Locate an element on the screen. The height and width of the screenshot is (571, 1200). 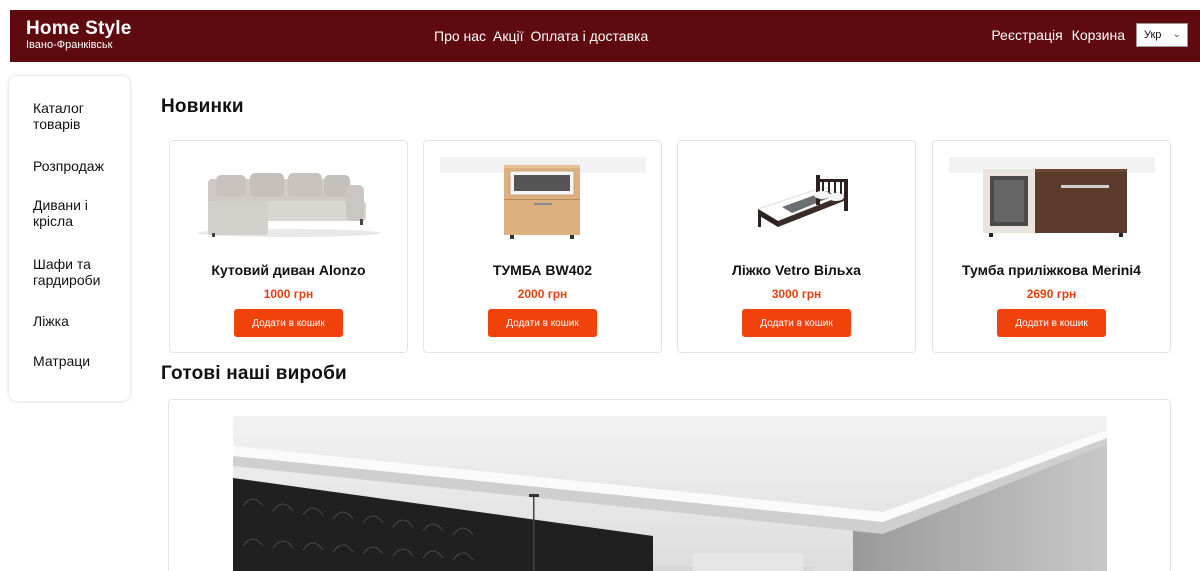
sofa-icon is located at coordinates (289, 199).